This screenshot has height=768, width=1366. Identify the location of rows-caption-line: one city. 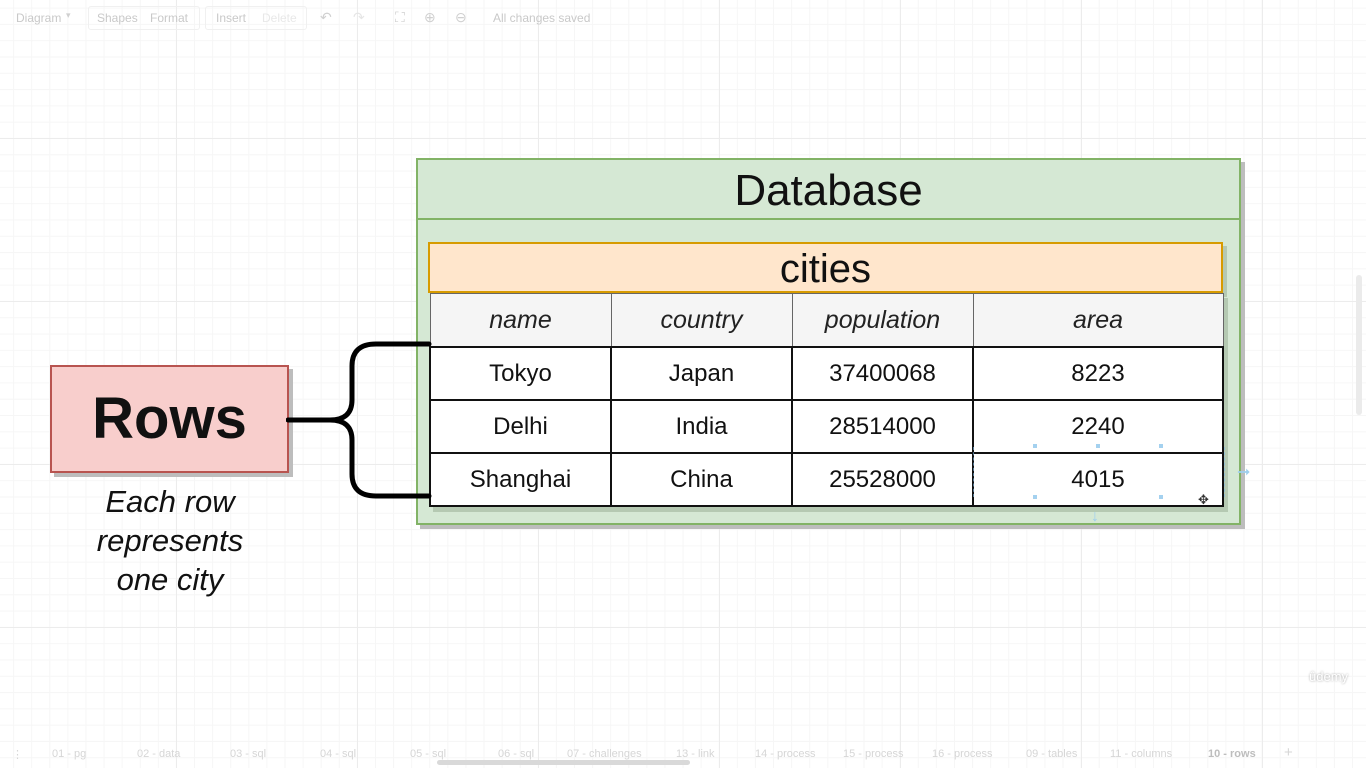
(170, 579).